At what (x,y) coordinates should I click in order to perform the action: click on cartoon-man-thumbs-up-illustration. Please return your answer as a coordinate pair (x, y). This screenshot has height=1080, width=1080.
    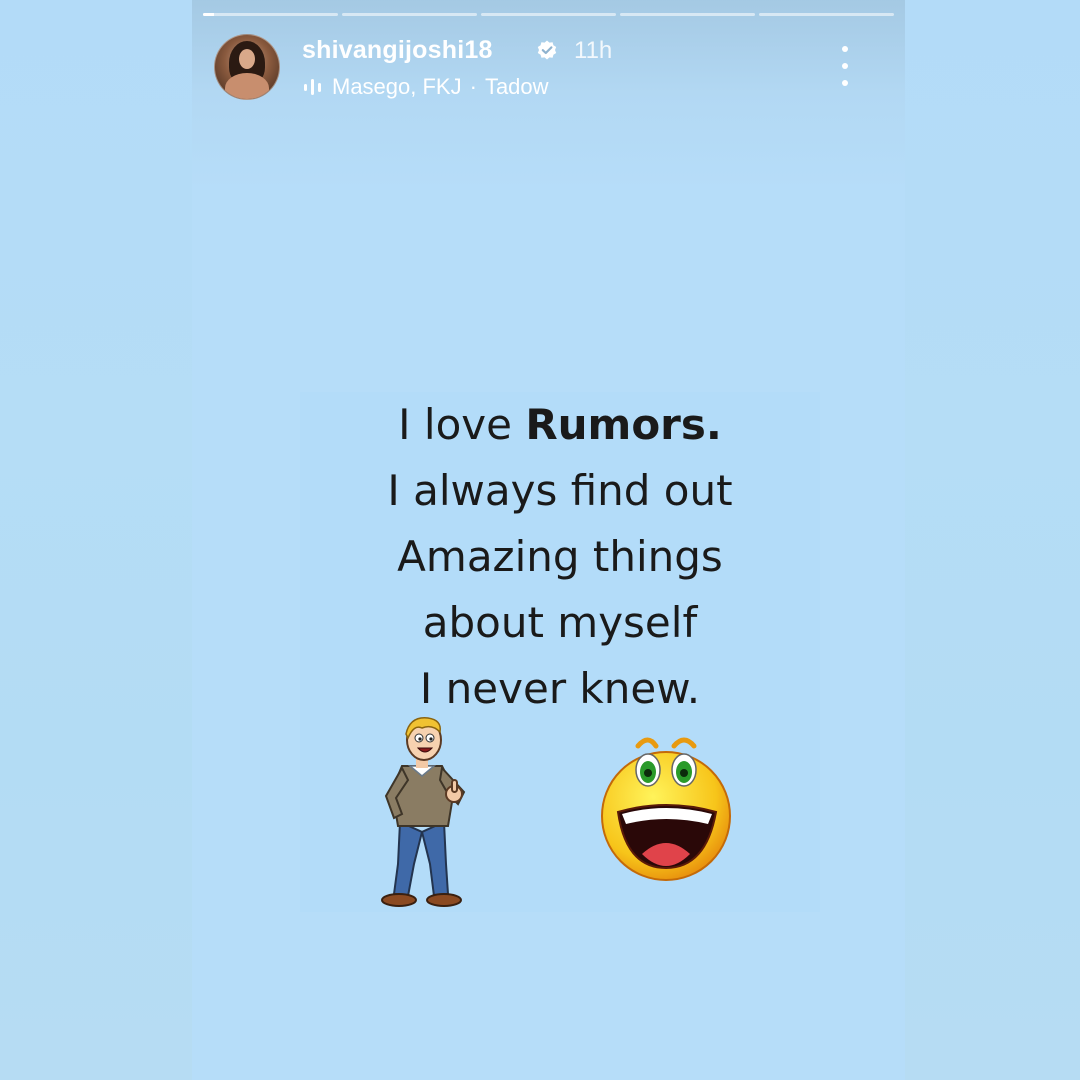
    Looking at the image, I should click on (423, 812).